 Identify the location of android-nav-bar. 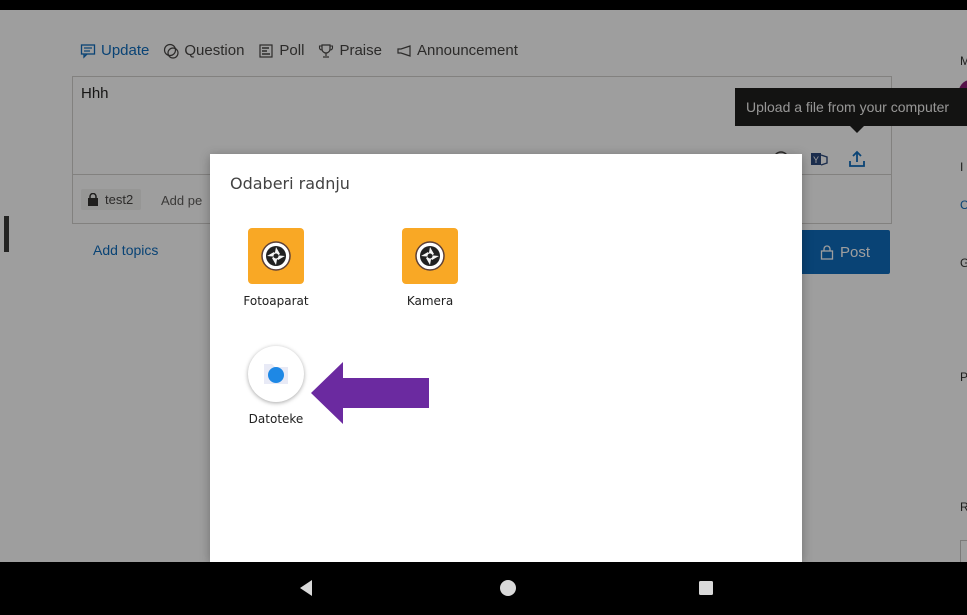
(483, 588).